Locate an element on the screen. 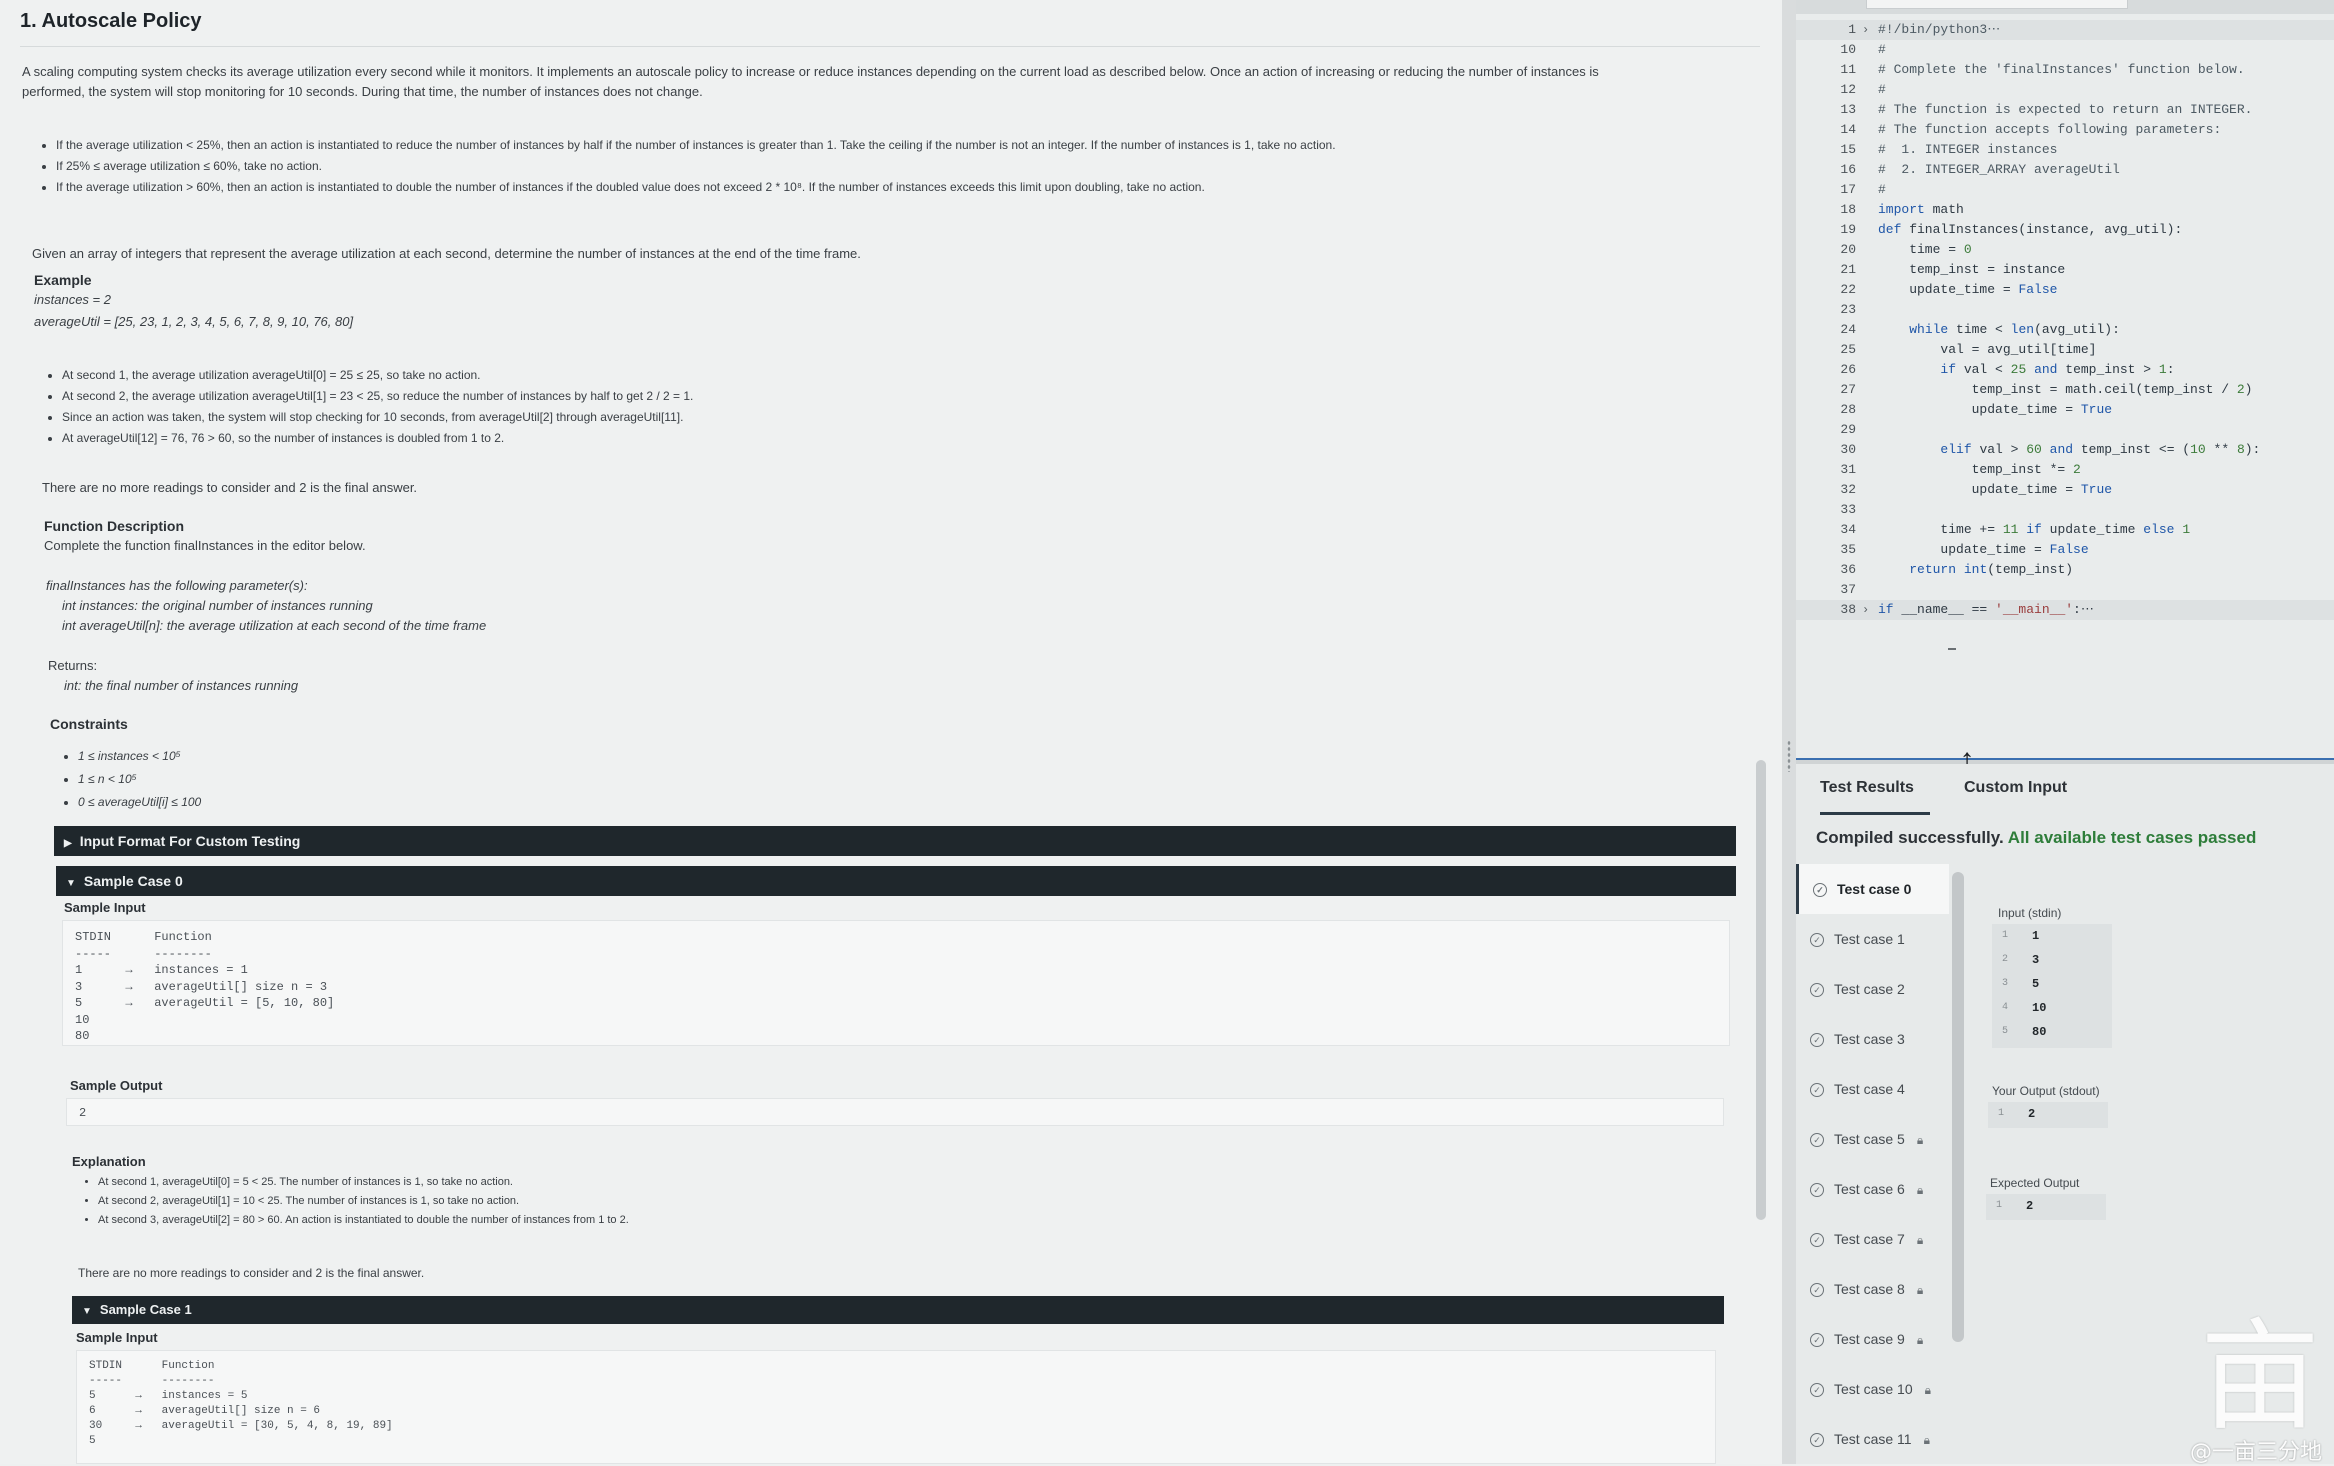 The height and width of the screenshot is (1466, 2334). input-format-toggle: ▶ Input Format For Custom Testing is located at coordinates (895, 841).